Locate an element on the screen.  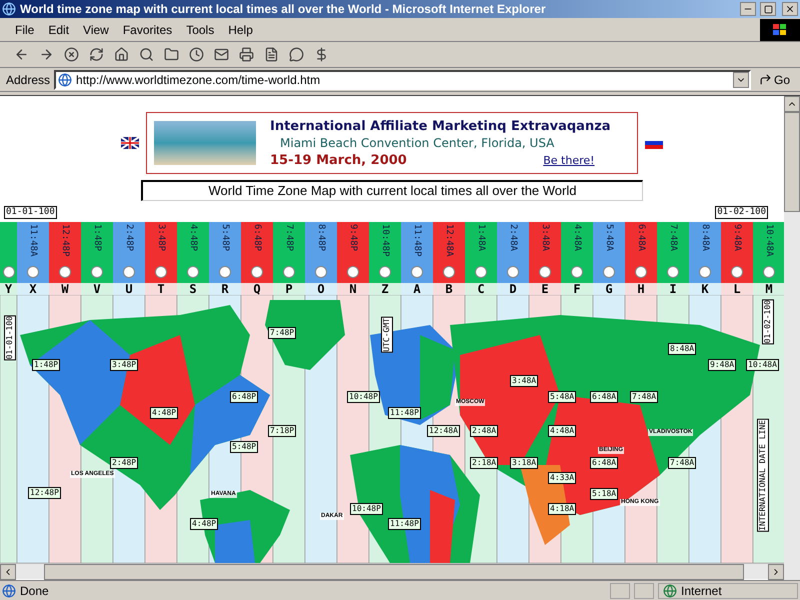
time-label: 7:18P is located at coordinates (282, 431).